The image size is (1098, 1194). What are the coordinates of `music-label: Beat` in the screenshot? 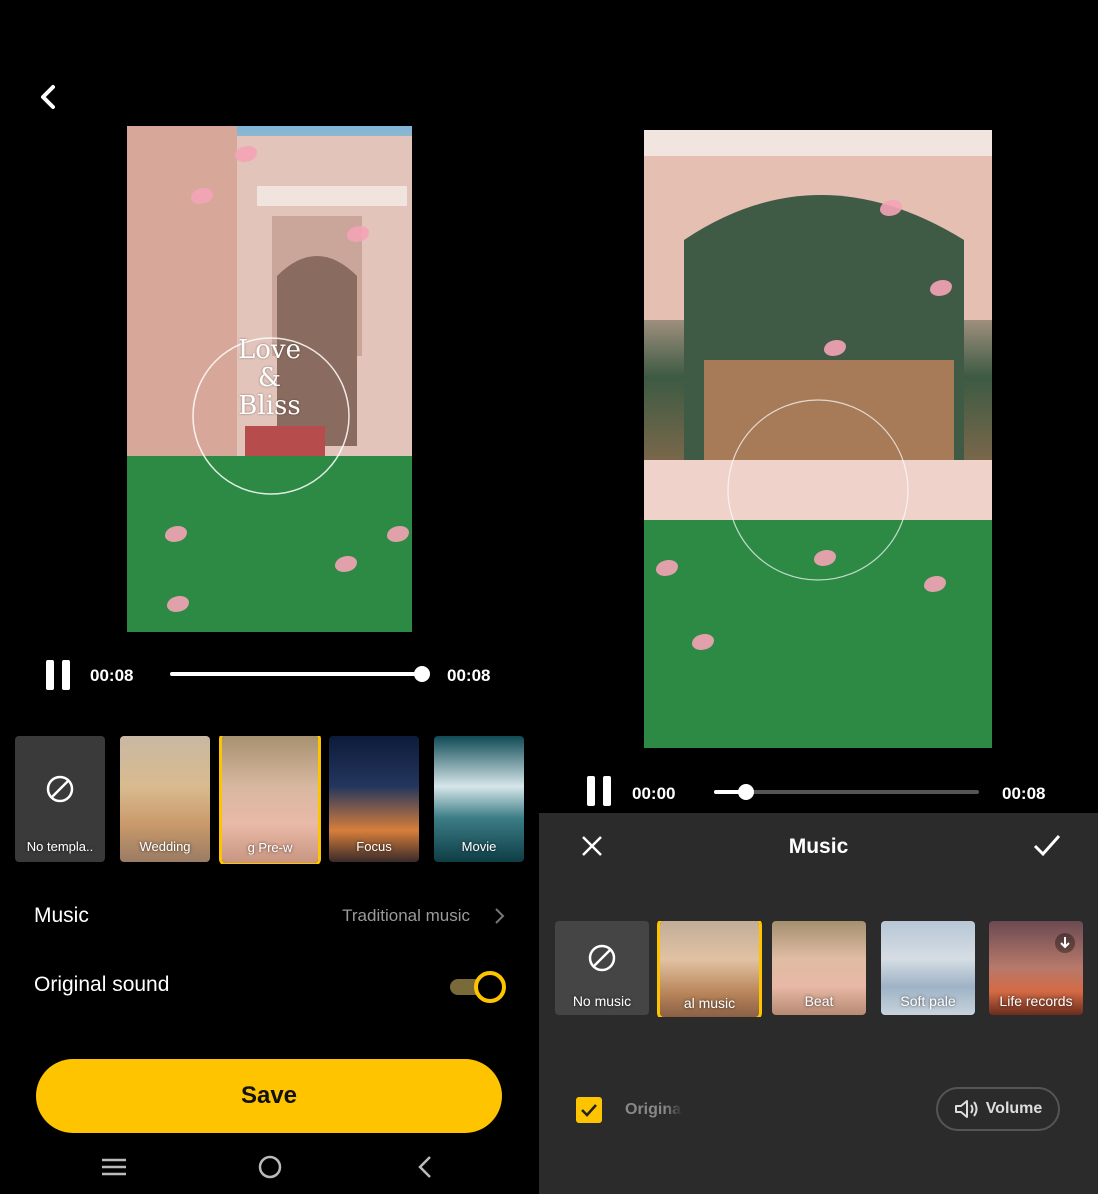 It's located at (819, 1001).